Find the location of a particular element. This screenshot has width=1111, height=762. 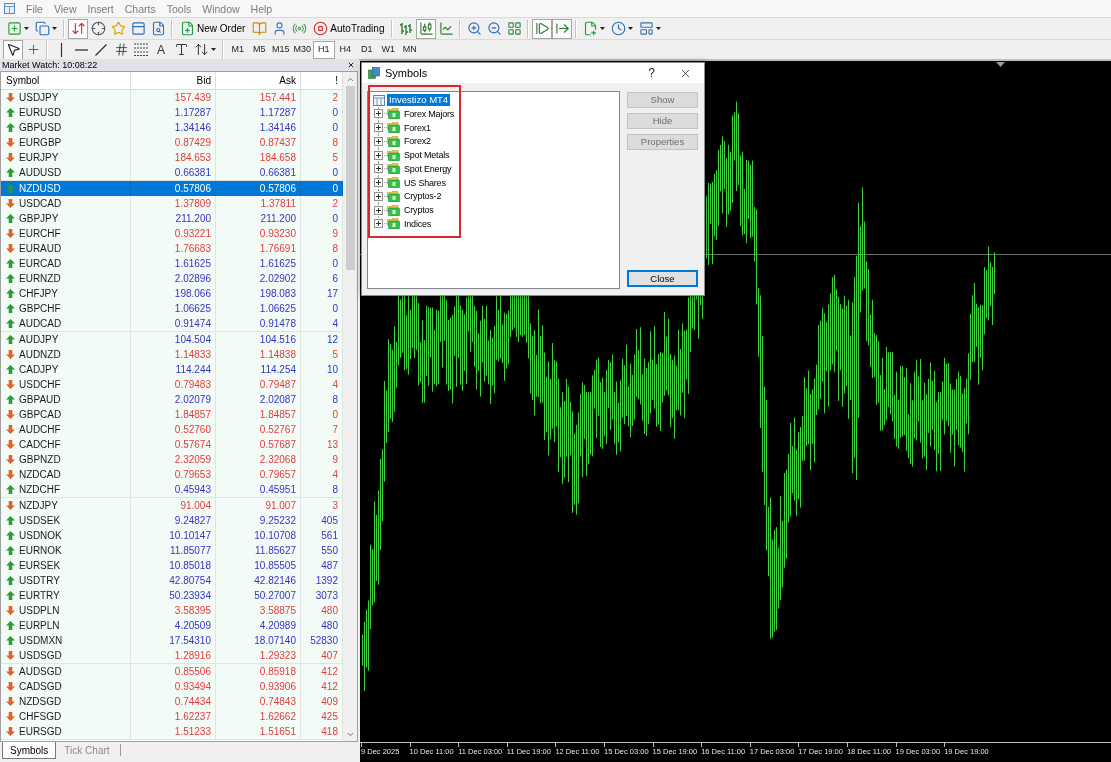

letter-t-icon is located at coordinates (181, 49).